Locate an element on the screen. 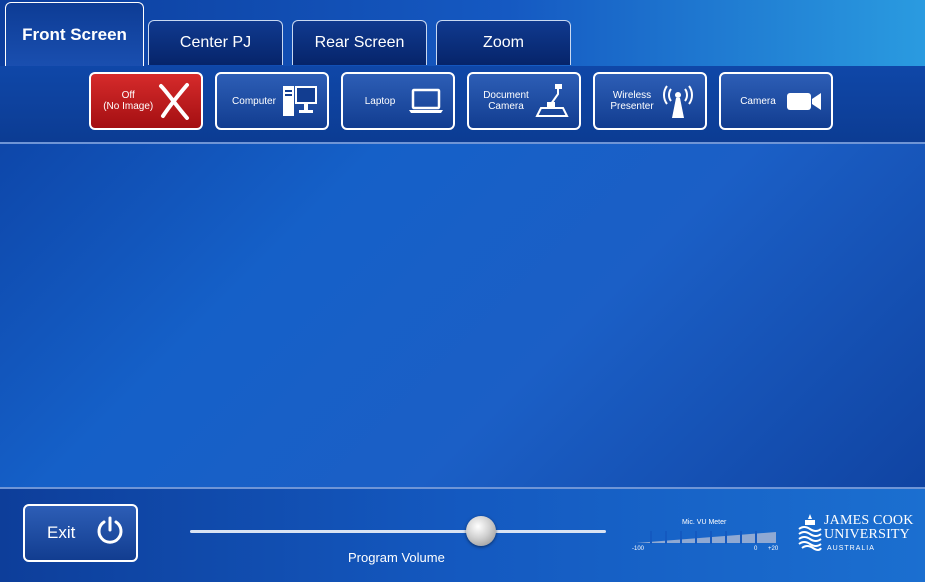 Image resolution: width=925 pixels, height=582 pixels. vu-tick-max: +20 is located at coordinates (773, 549).